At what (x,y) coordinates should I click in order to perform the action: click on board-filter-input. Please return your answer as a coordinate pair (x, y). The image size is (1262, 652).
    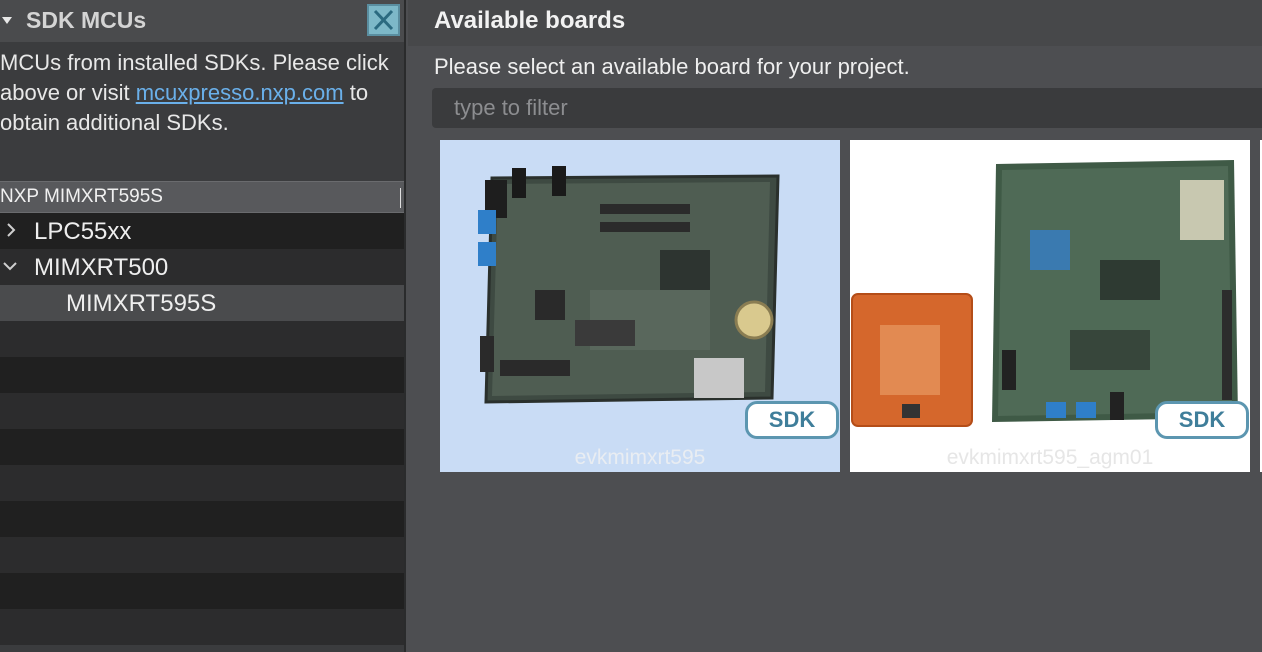
    Looking at the image, I should click on (847, 108).